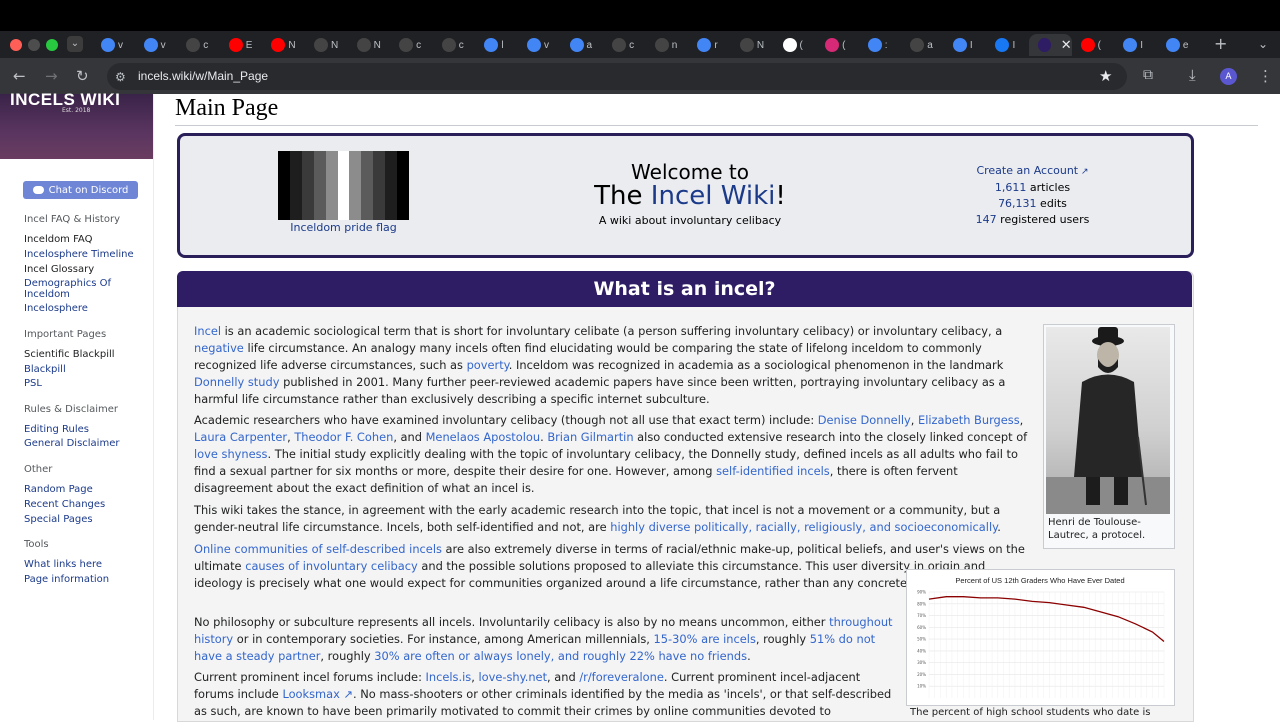  What do you see at coordinates (1178, 45) in the screenshot?
I see `browser-tab: e` at bounding box center [1178, 45].